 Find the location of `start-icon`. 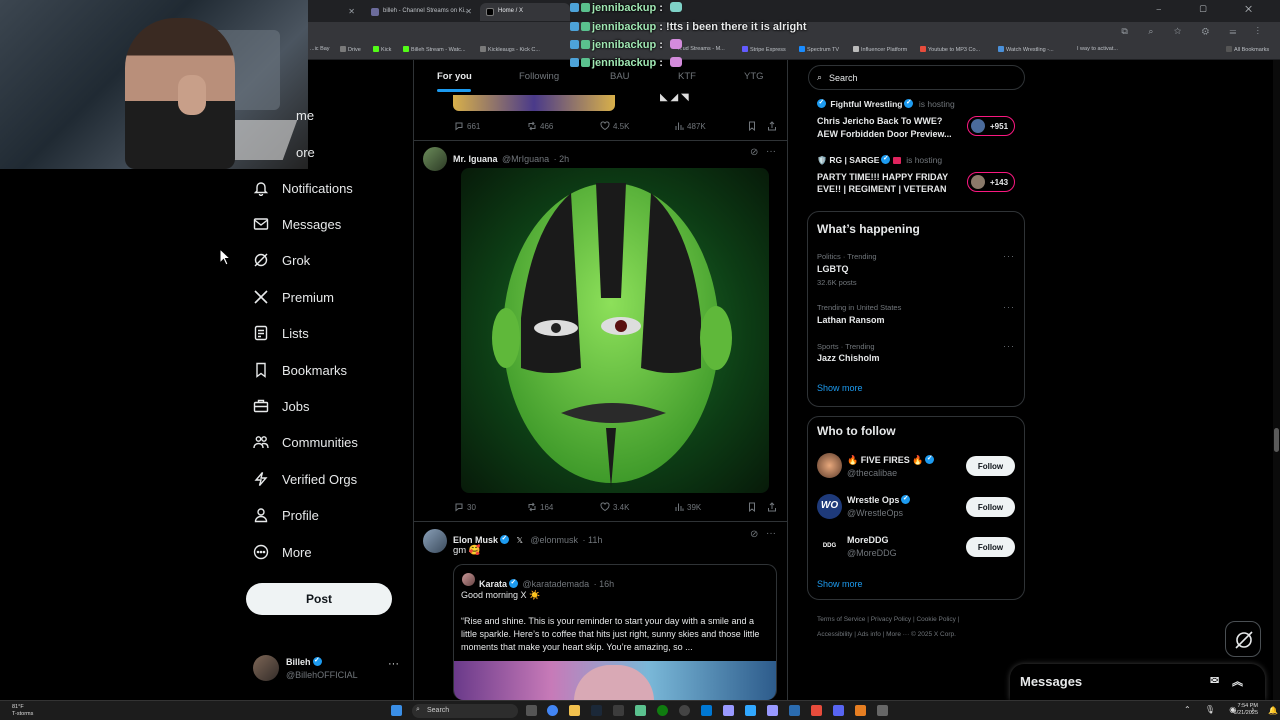

start-icon is located at coordinates (396, 710).